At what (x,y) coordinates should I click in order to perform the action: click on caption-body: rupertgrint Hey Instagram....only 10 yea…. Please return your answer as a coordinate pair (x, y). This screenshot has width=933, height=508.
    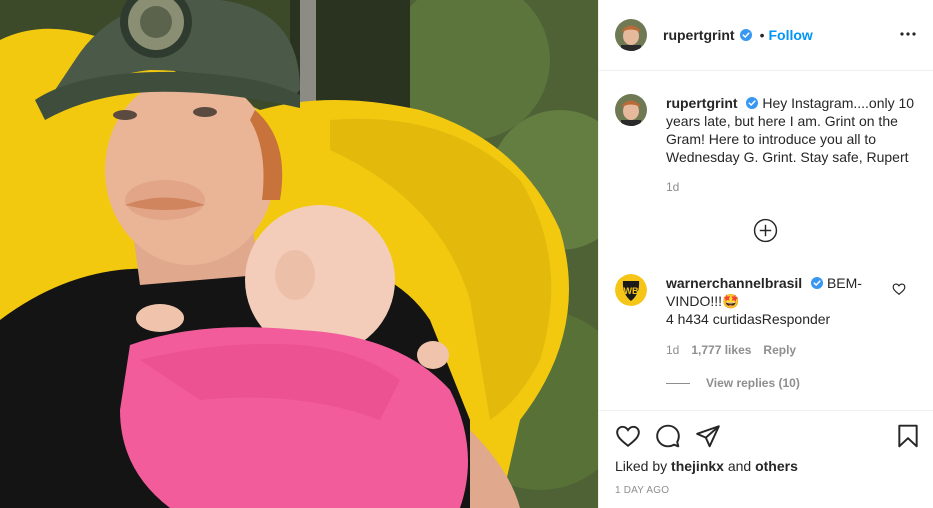
    Looking at the image, I should click on (790, 130).